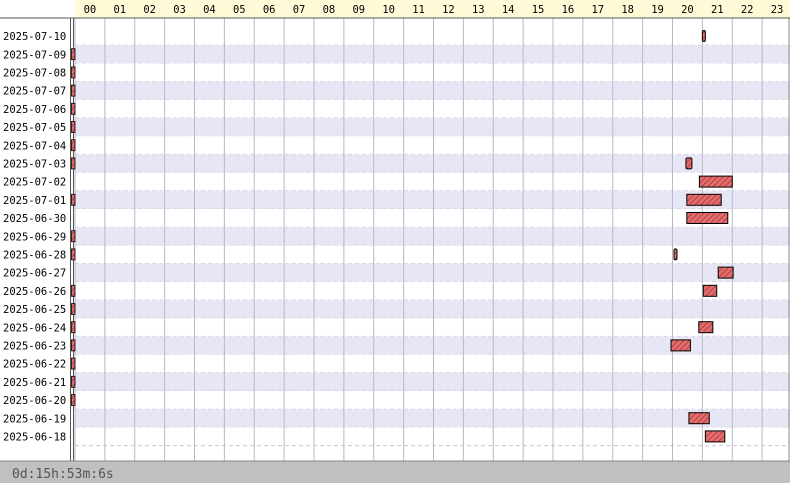 Image resolution: width=790 pixels, height=483 pixels. I want to click on hour-label: 22, so click(747, 10).